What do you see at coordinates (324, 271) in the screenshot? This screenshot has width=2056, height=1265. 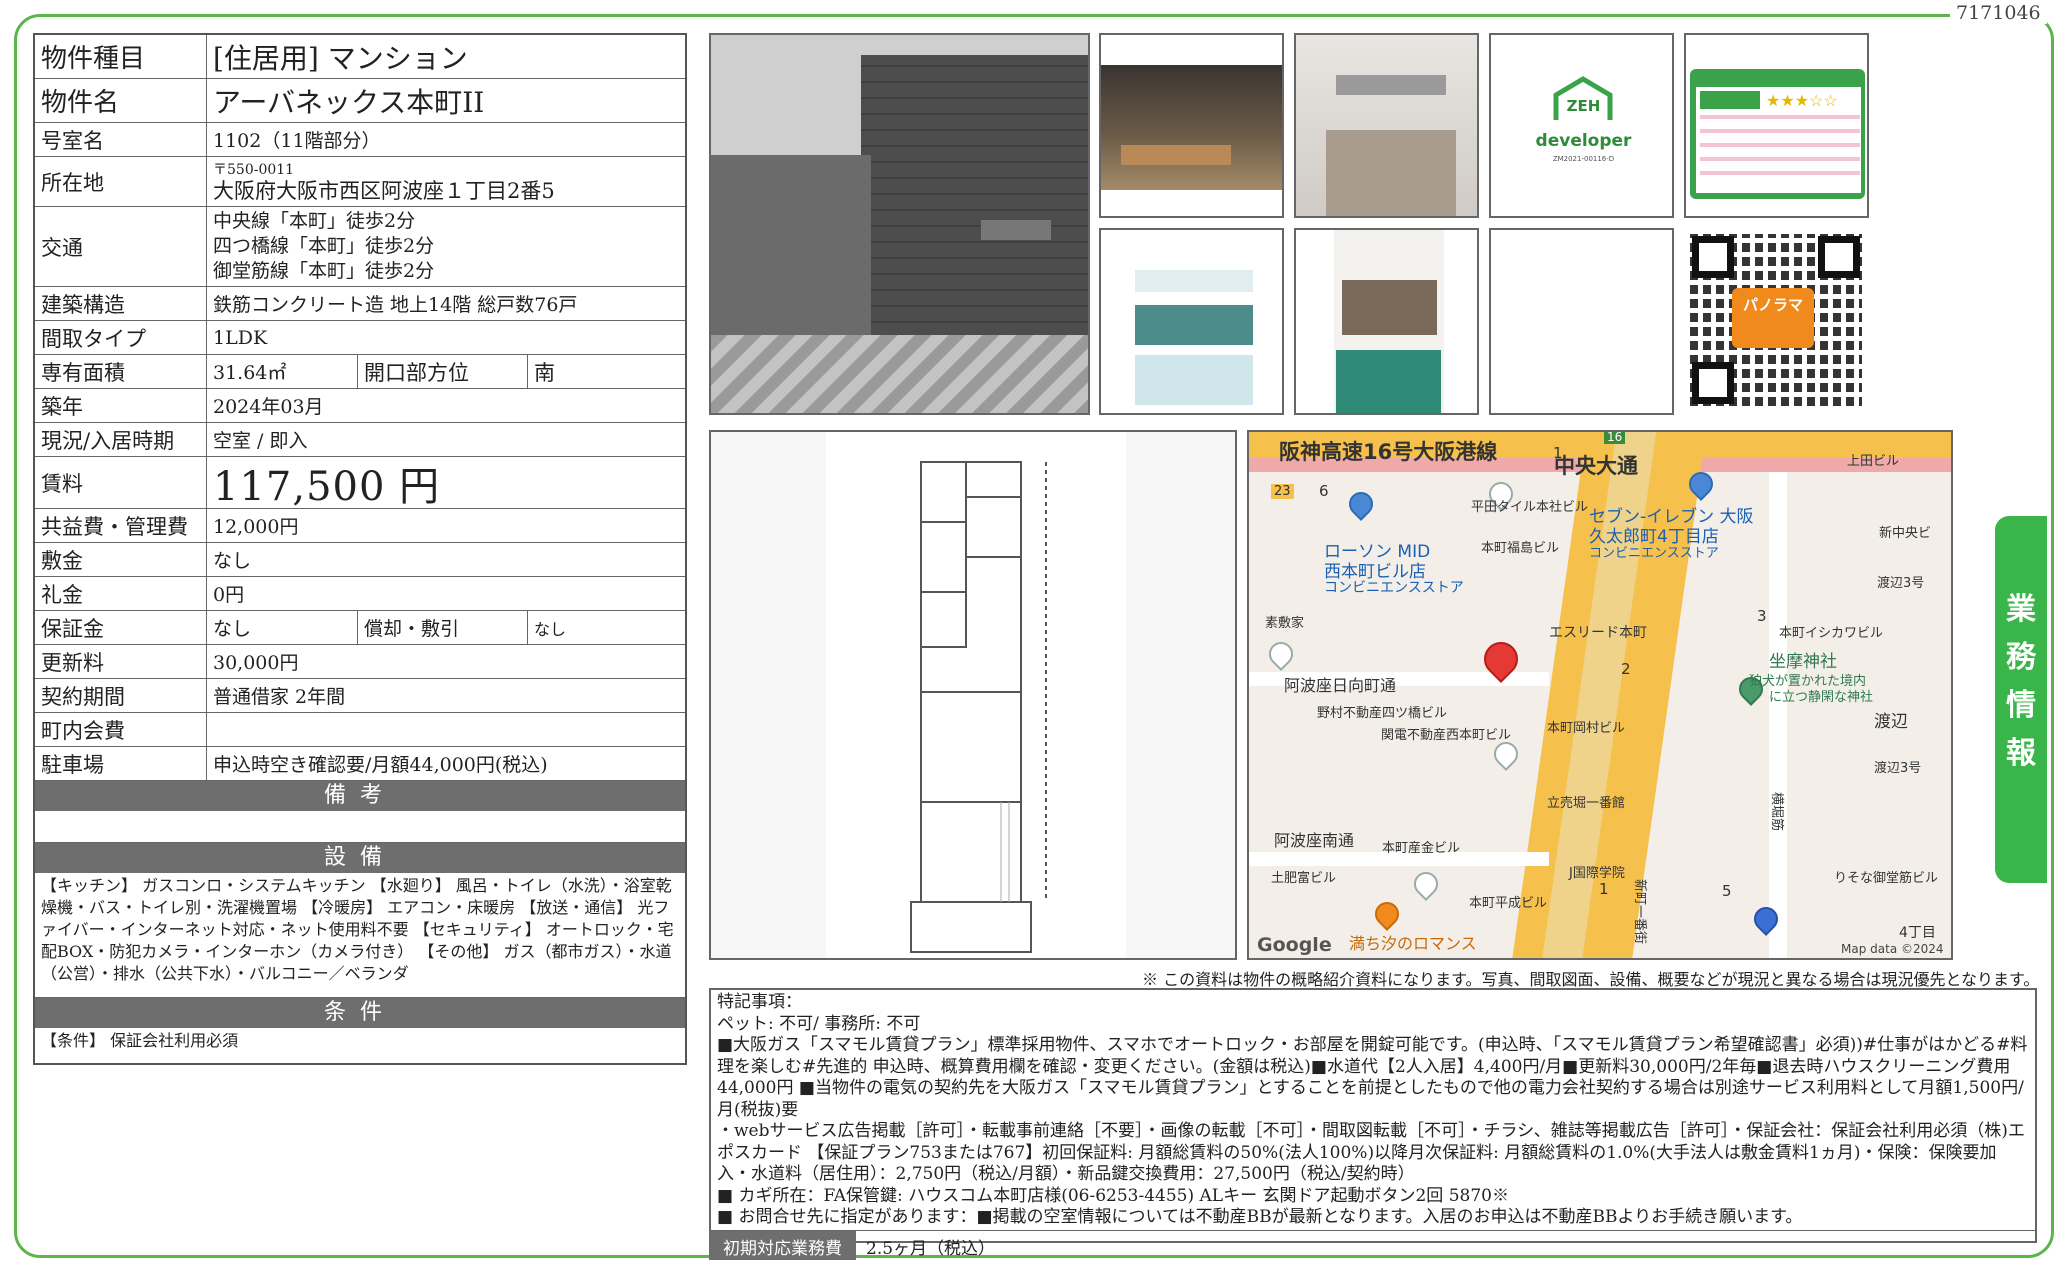 I see `traffic-line: 御堂筋線「本町」徒歩2分` at bounding box center [324, 271].